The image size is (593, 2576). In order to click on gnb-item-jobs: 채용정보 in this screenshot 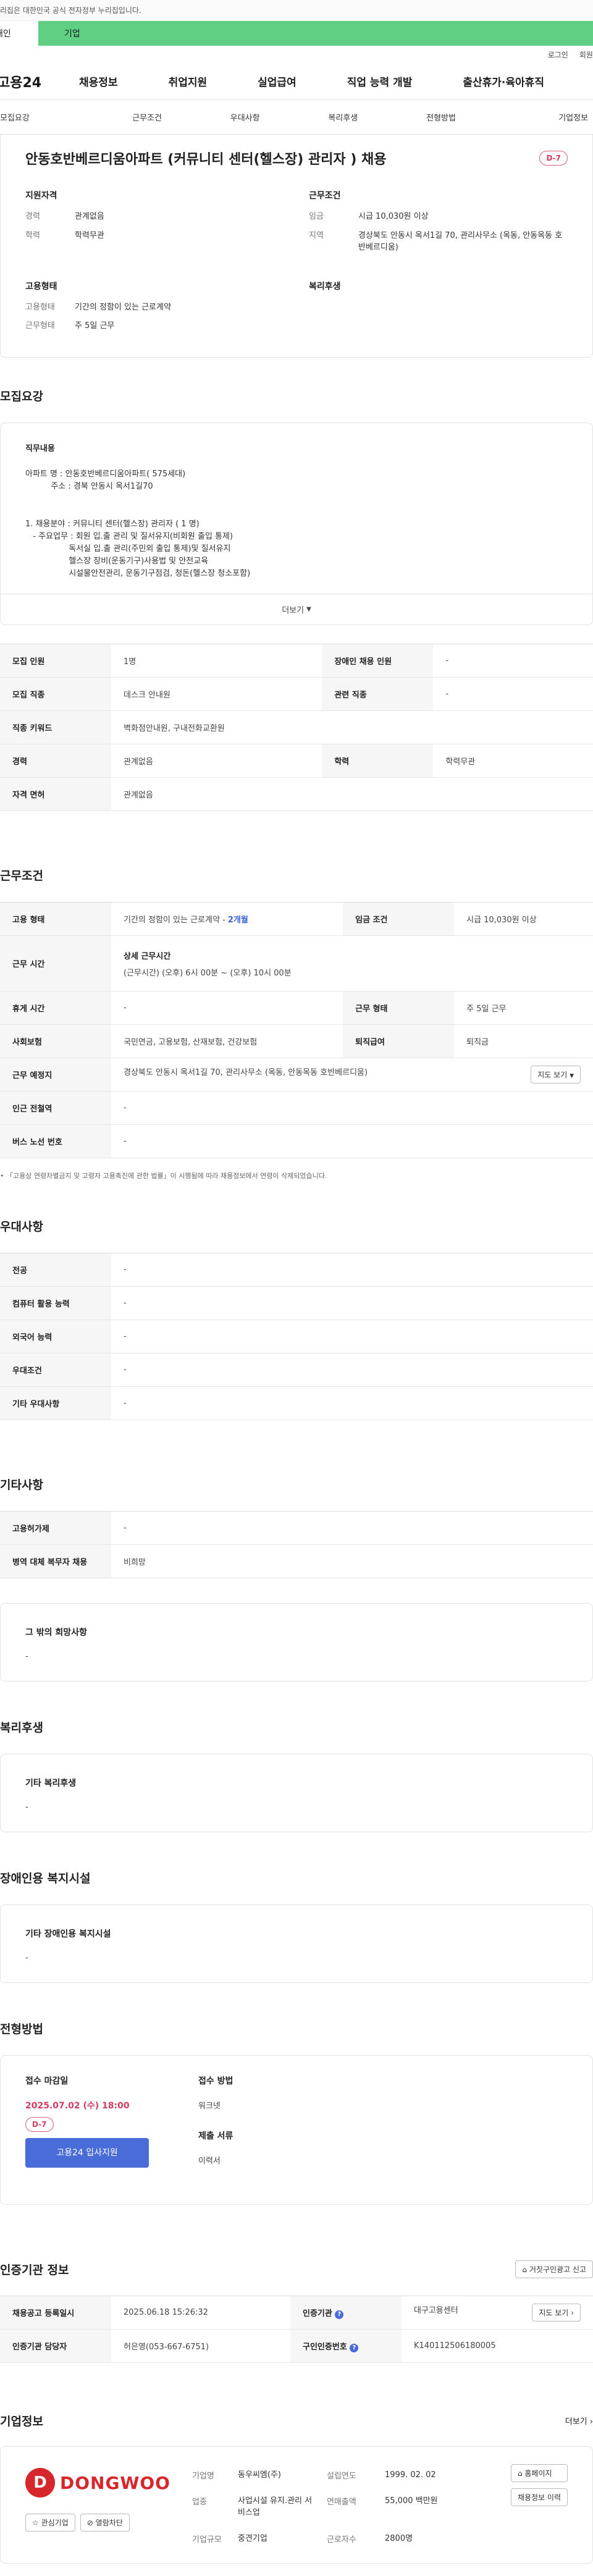, I will do `click(98, 81)`.